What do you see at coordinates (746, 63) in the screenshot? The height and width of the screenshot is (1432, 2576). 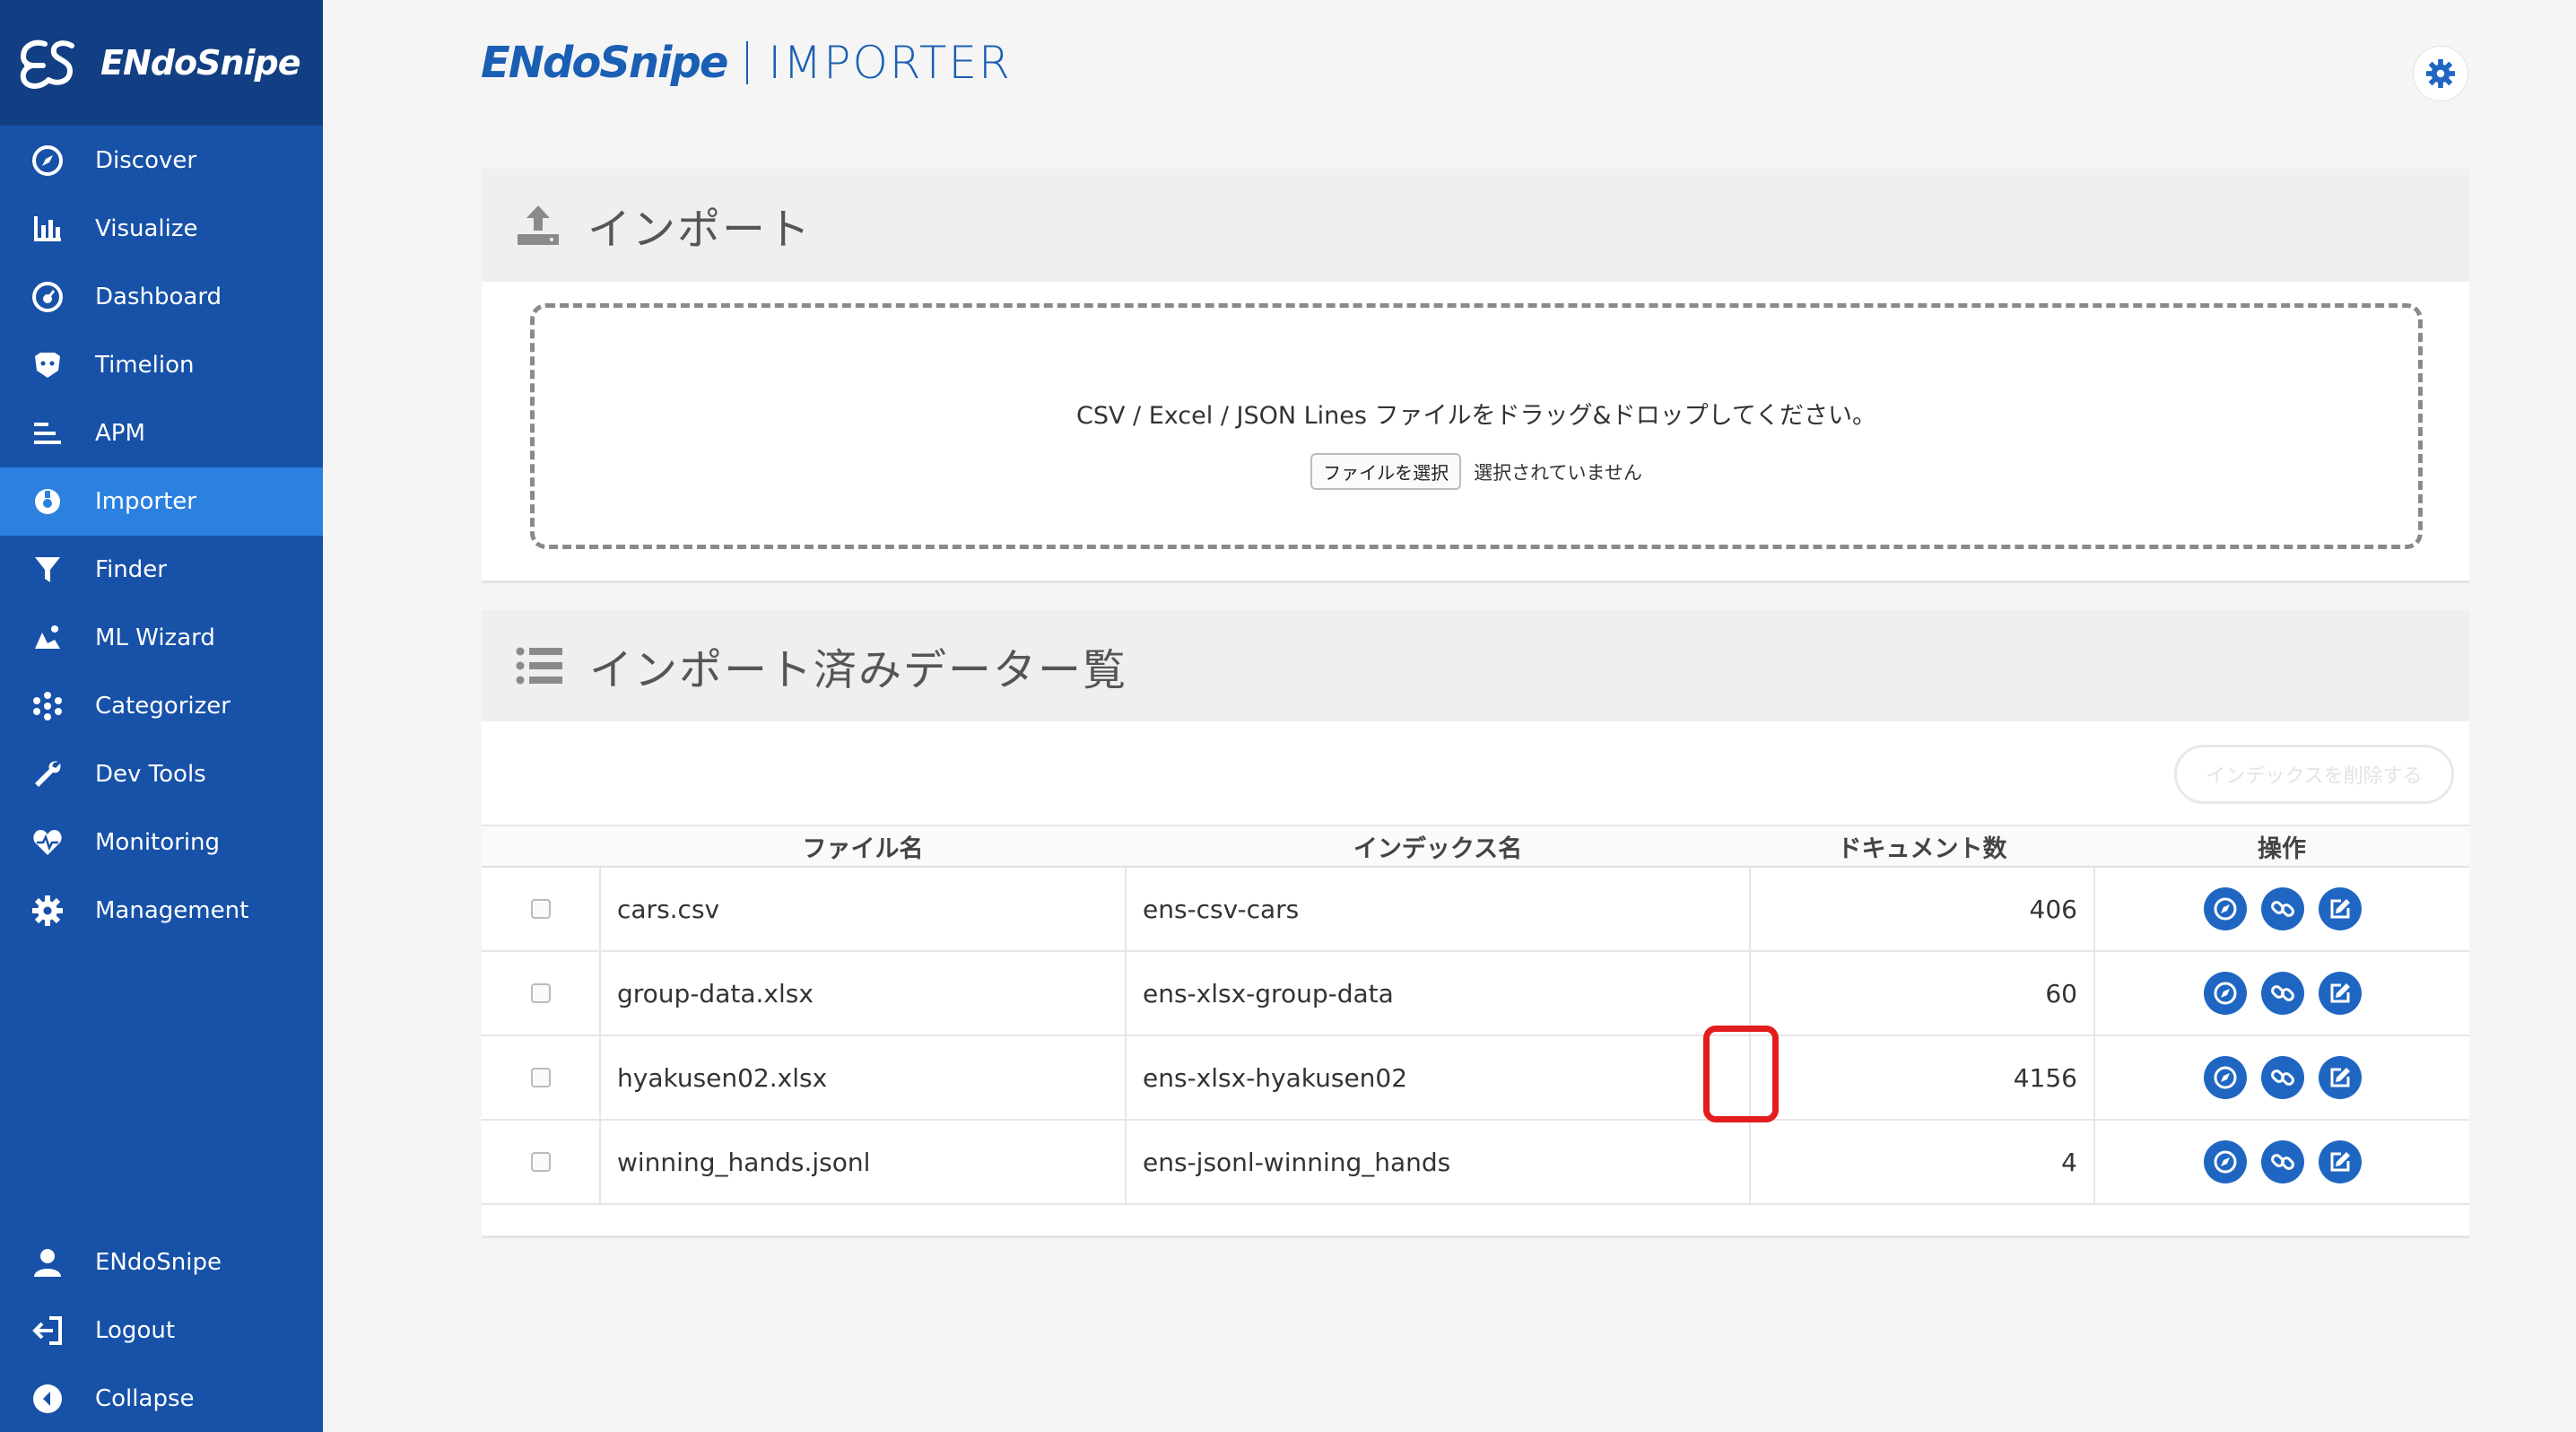 I see `page-header-logo: ENdoSnipe IMPORTER` at bounding box center [746, 63].